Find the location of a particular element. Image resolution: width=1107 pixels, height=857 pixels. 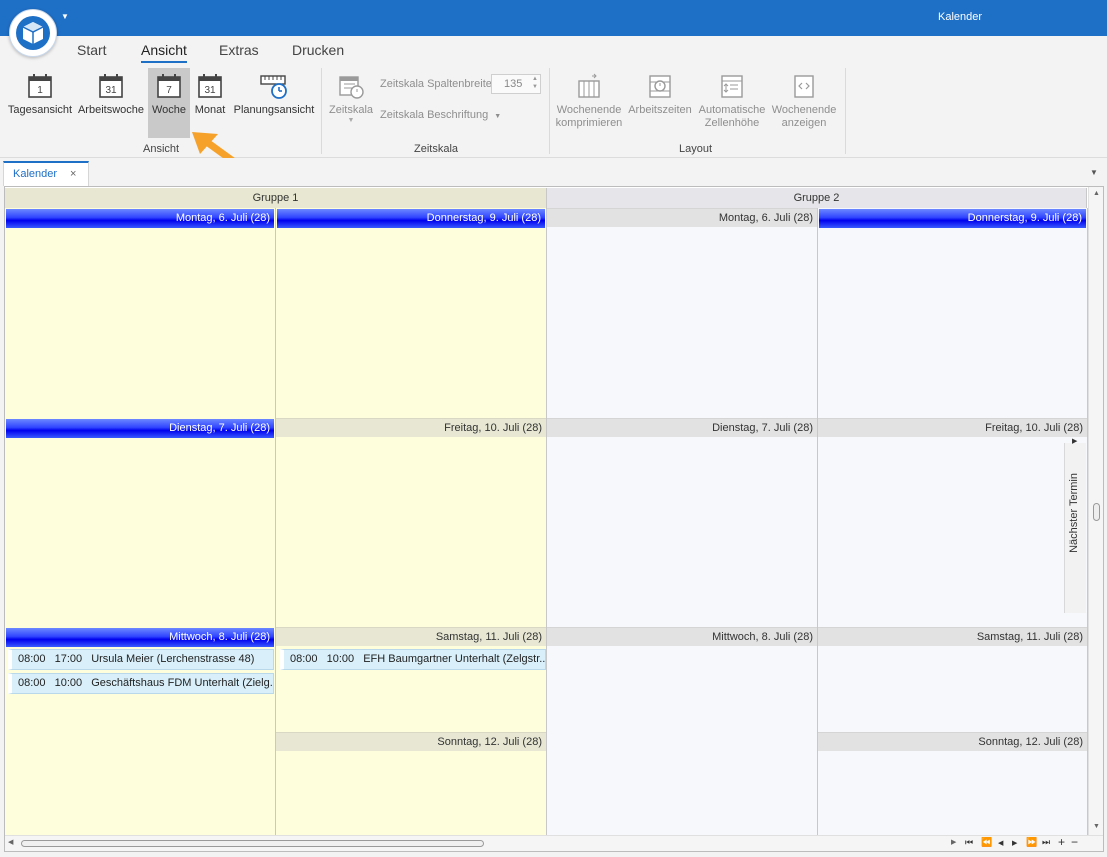

scroll-down-icon: ▼ is located at coordinates (1096, 826).